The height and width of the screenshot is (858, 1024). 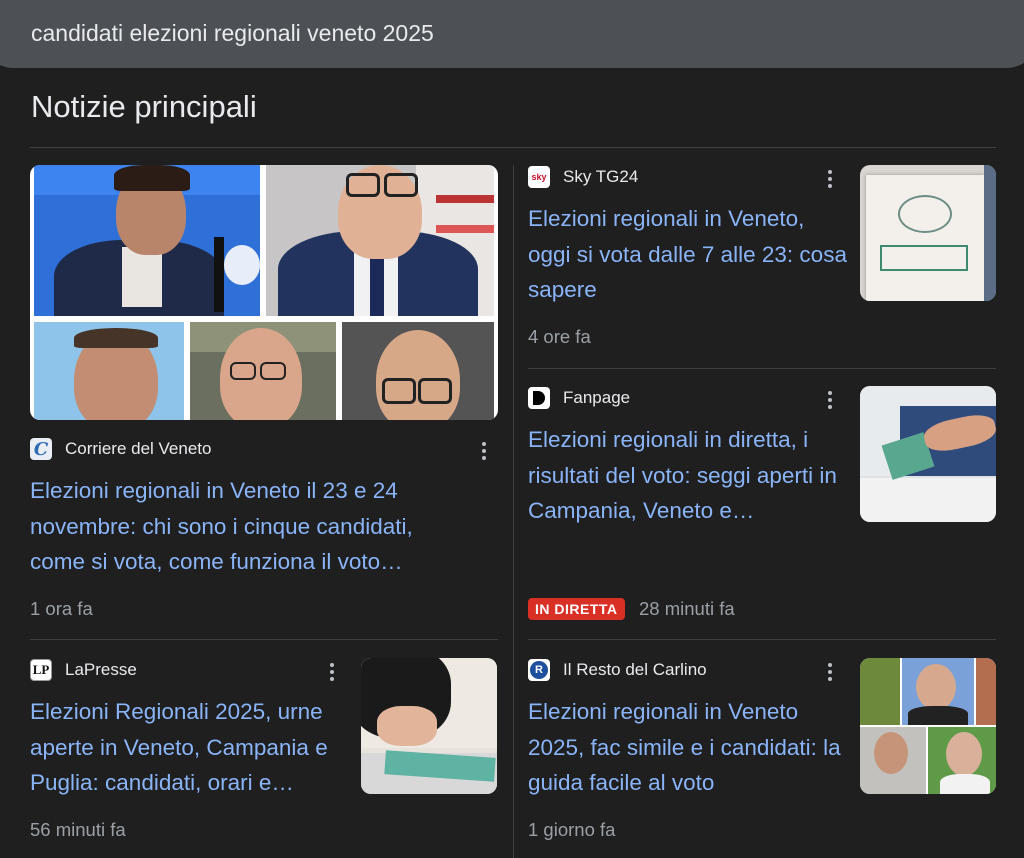 What do you see at coordinates (41, 670) in the screenshot?
I see `lapresse-logo-icon: LP` at bounding box center [41, 670].